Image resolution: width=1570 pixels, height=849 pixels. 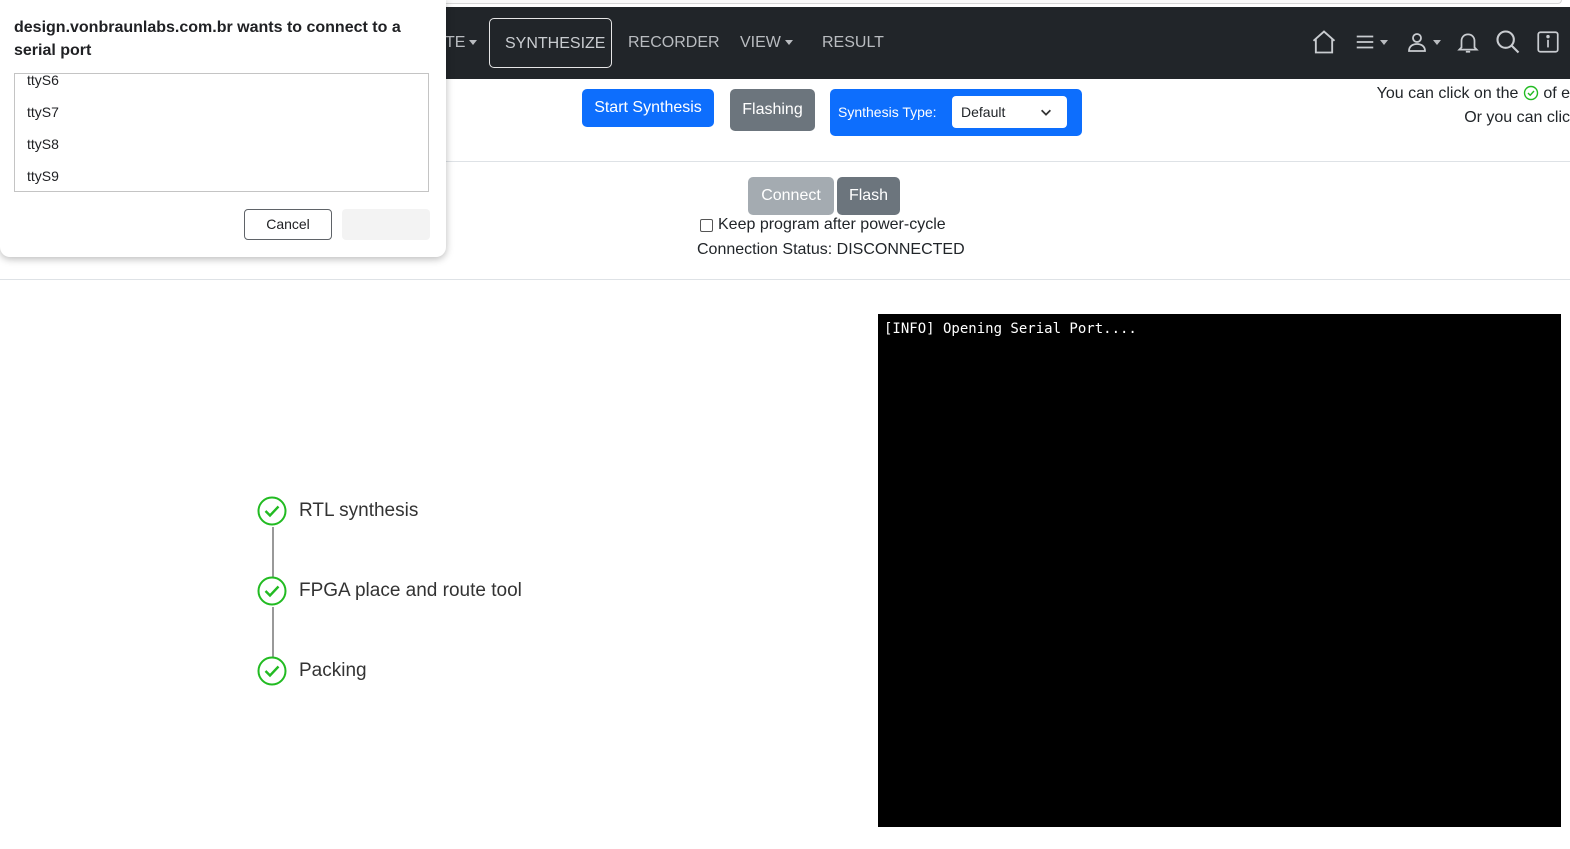 What do you see at coordinates (288, 224) in the screenshot?
I see `cancel-button: Cancel` at bounding box center [288, 224].